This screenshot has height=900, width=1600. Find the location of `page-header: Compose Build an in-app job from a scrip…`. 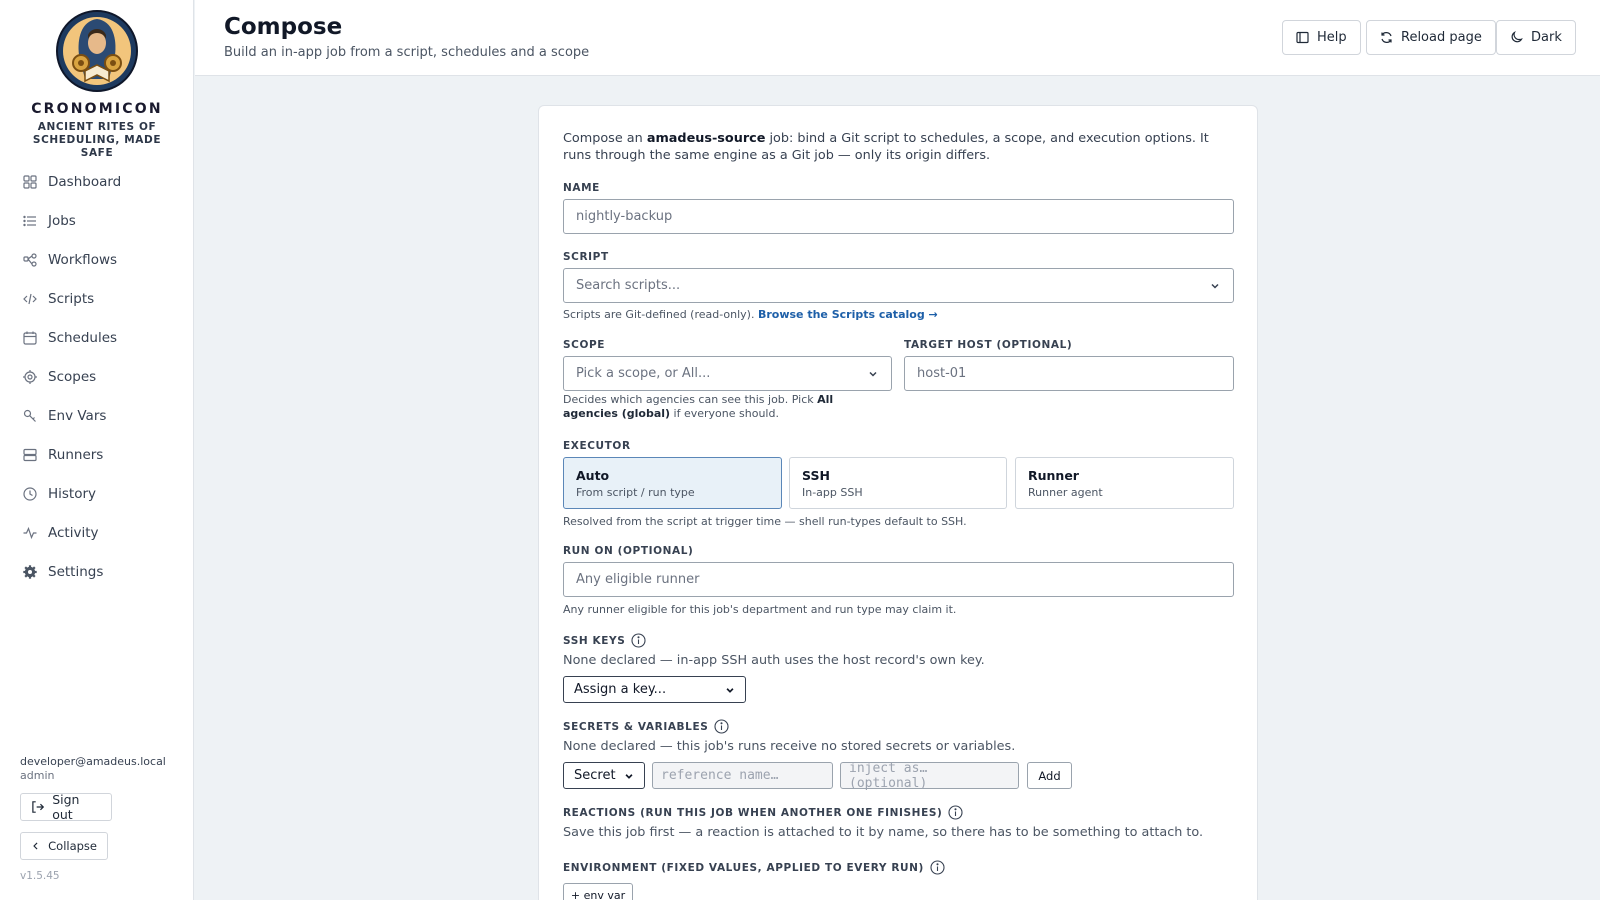

page-header: Compose Build an in-app job from a scrip… is located at coordinates (897, 38).